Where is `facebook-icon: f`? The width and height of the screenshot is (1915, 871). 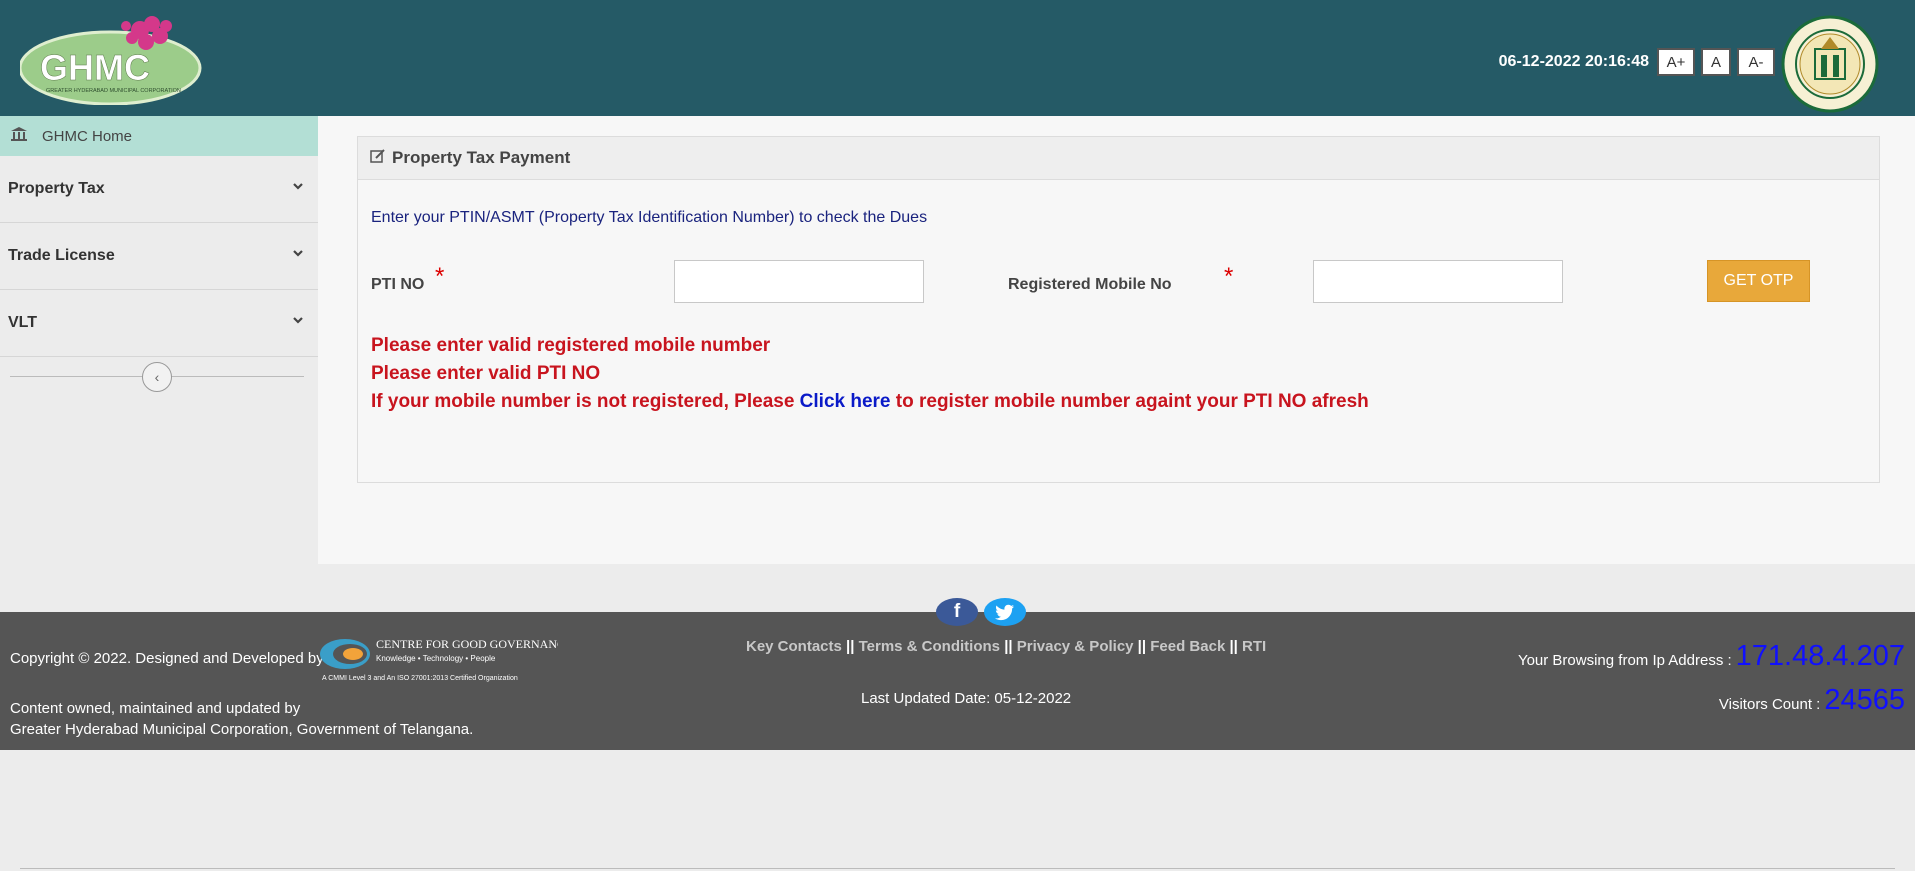
facebook-icon: f is located at coordinates (957, 612).